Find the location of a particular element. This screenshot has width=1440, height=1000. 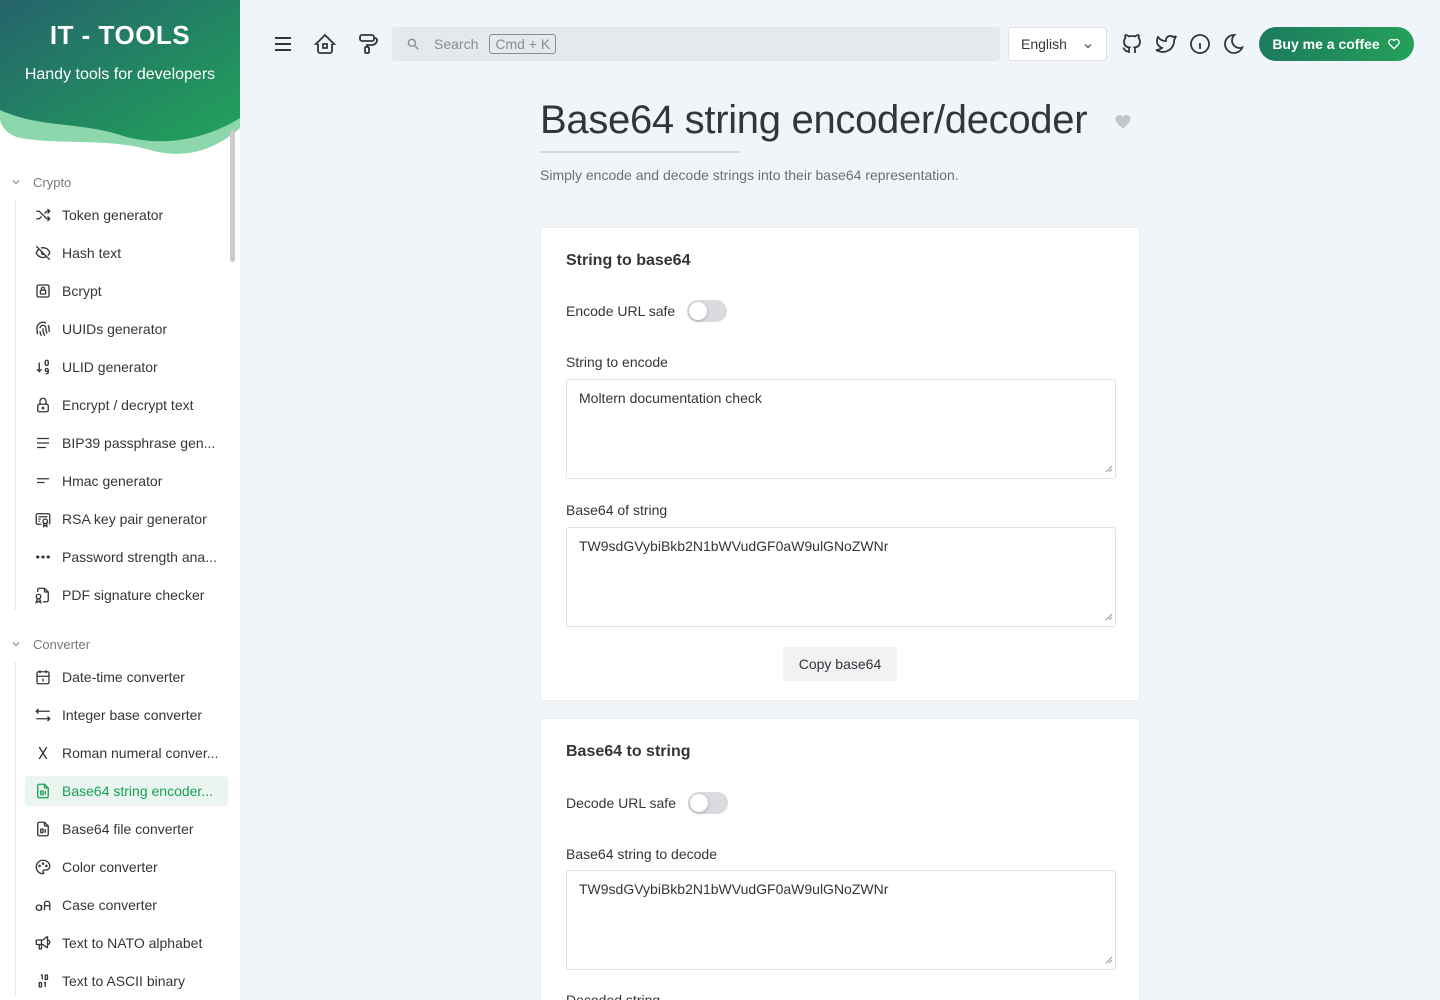

sidebar-item-label: ULID generator is located at coordinates (110, 367).